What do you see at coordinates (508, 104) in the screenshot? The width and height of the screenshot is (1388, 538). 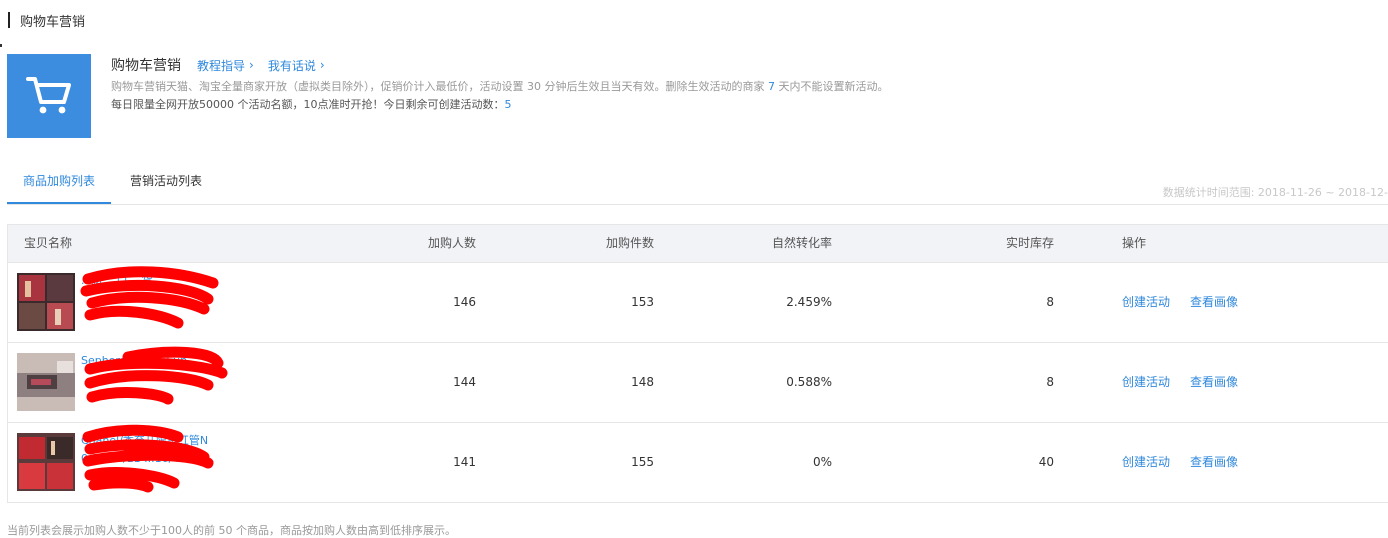 I see `promo-quota-remaining: 5` at bounding box center [508, 104].